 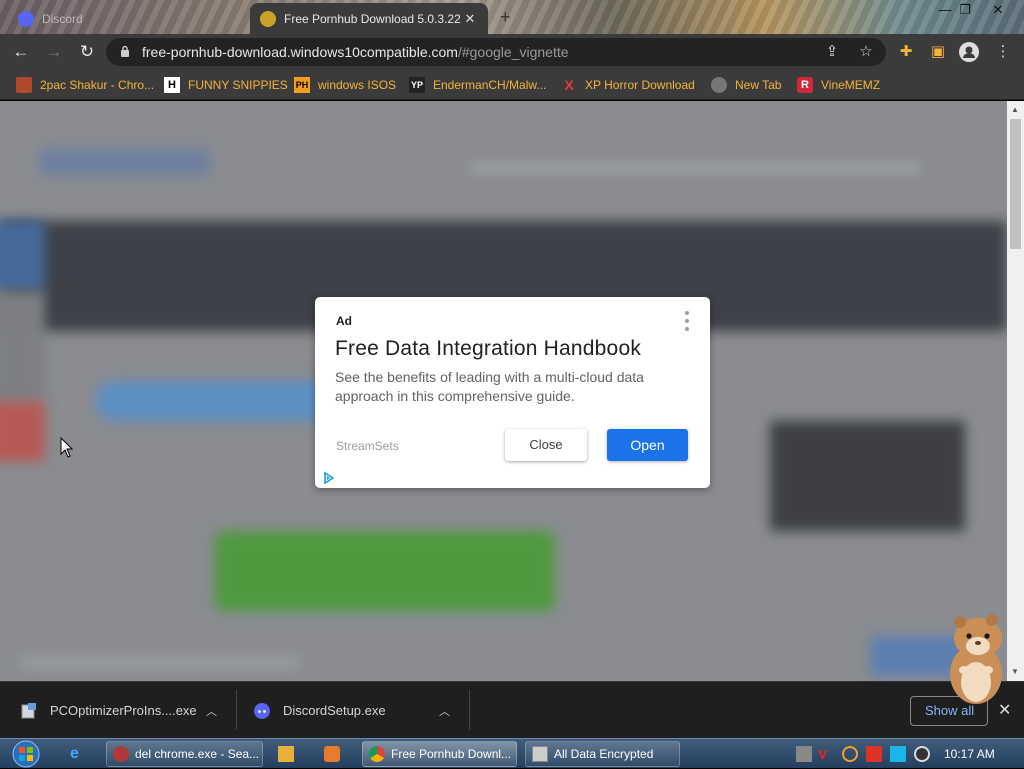 I want to click on lock-icon, so click(x=125, y=51).